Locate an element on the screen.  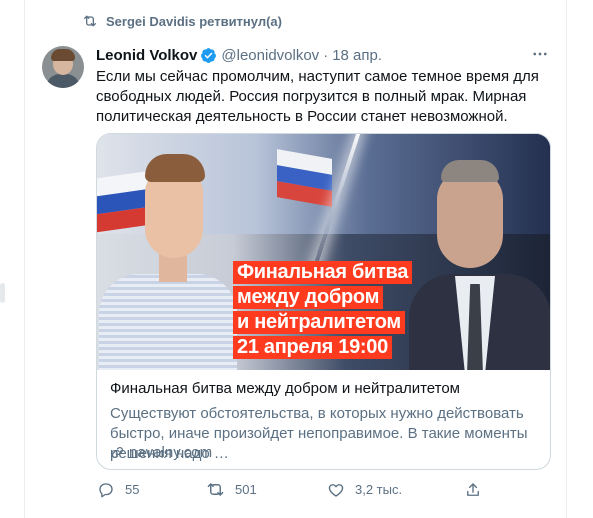
heart-icon is located at coordinates (335, 489).